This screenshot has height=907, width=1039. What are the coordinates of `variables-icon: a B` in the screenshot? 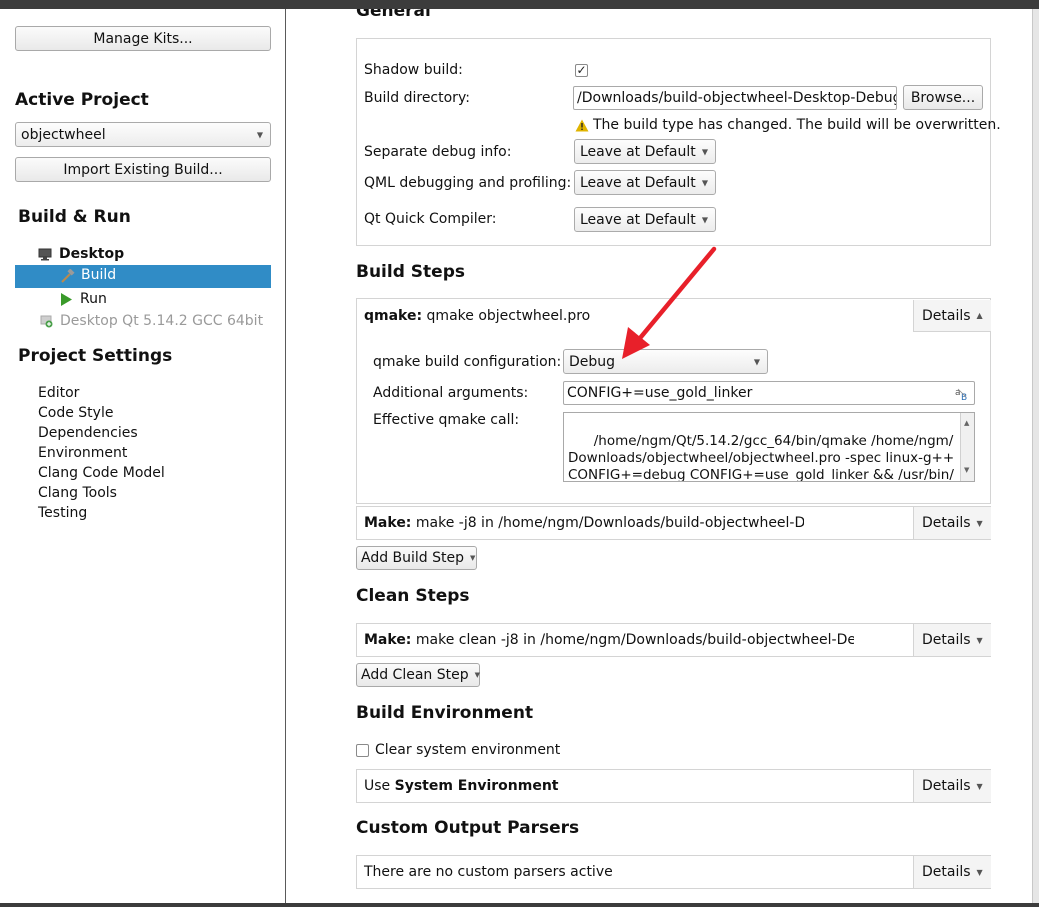 It's located at (962, 393).